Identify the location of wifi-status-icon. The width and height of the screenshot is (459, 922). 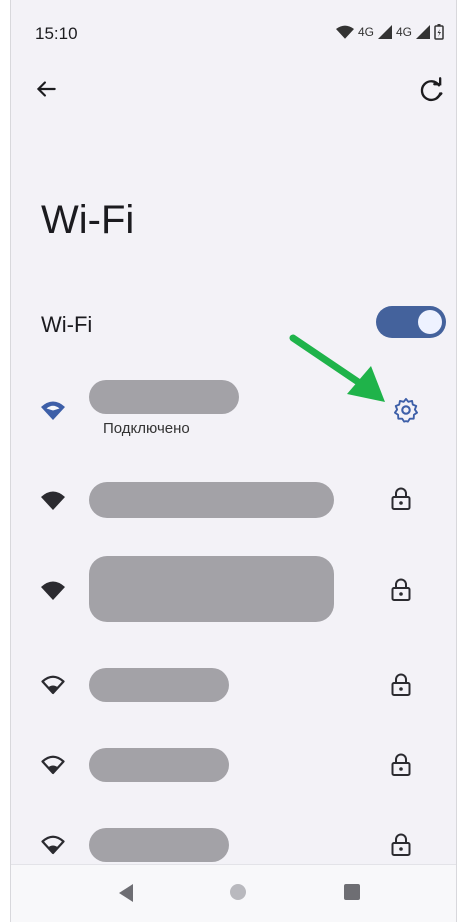
(344, 32).